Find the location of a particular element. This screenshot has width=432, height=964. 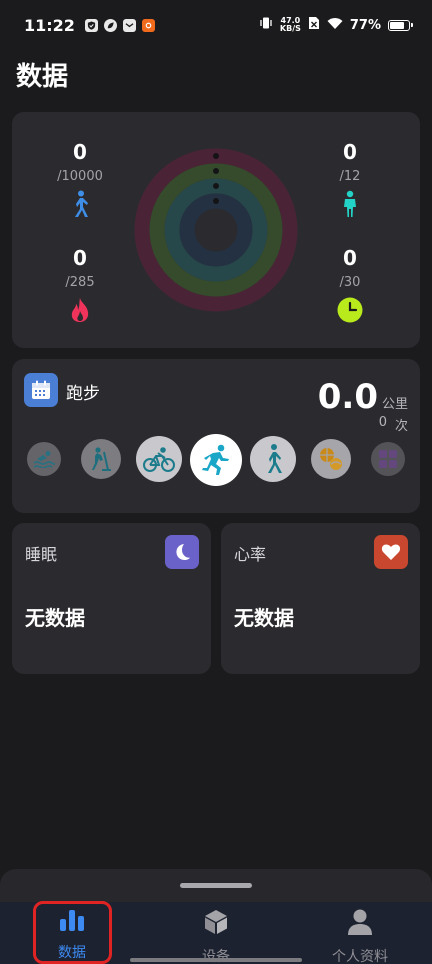

calories-goal: /285 is located at coordinates (80, 282).